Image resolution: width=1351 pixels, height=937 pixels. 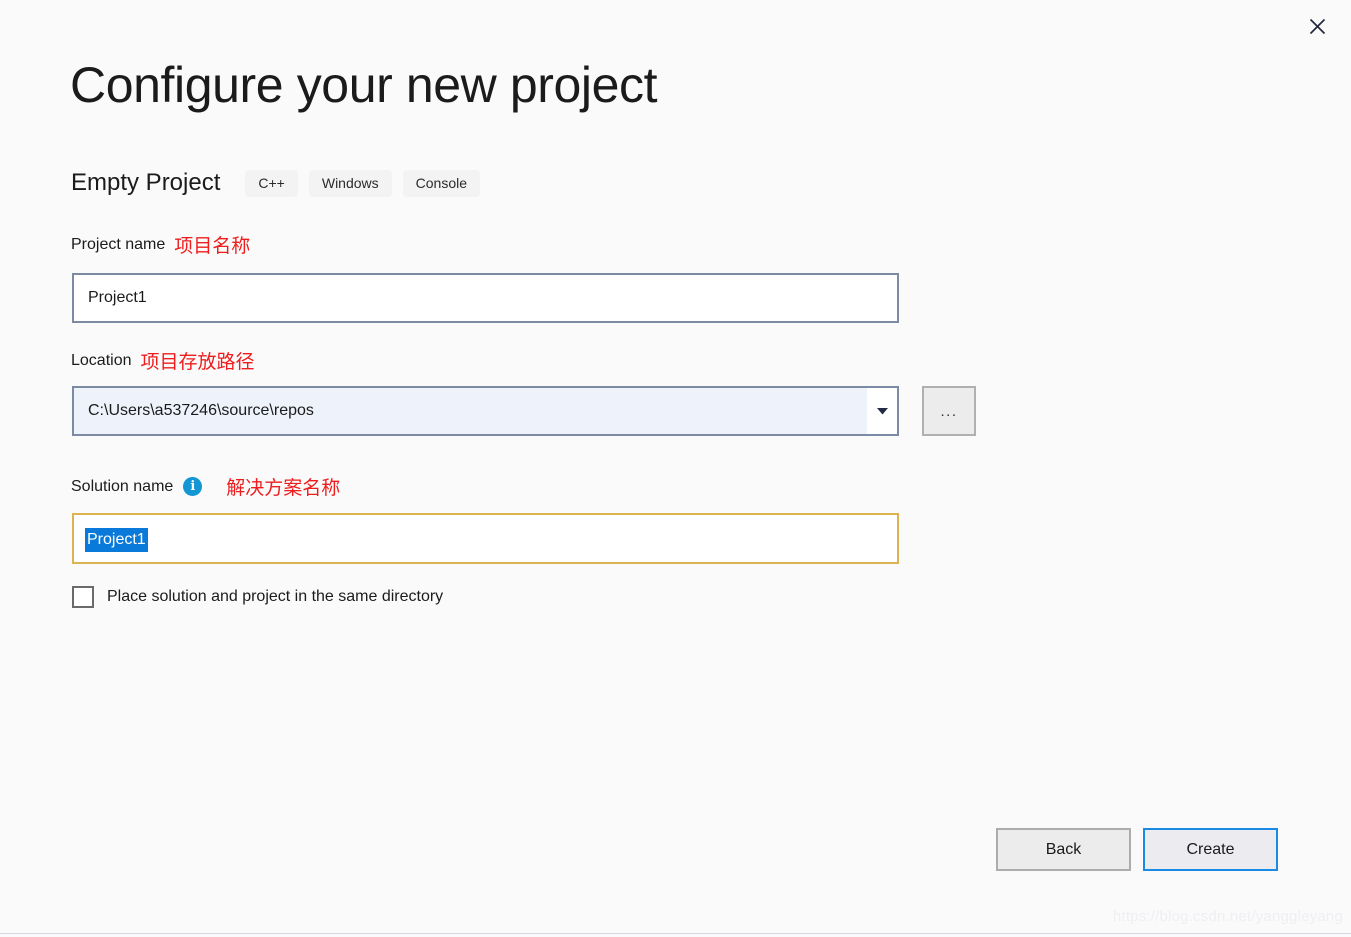 What do you see at coordinates (441, 183) in the screenshot?
I see `tag-project-type: Console` at bounding box center [441, 183].